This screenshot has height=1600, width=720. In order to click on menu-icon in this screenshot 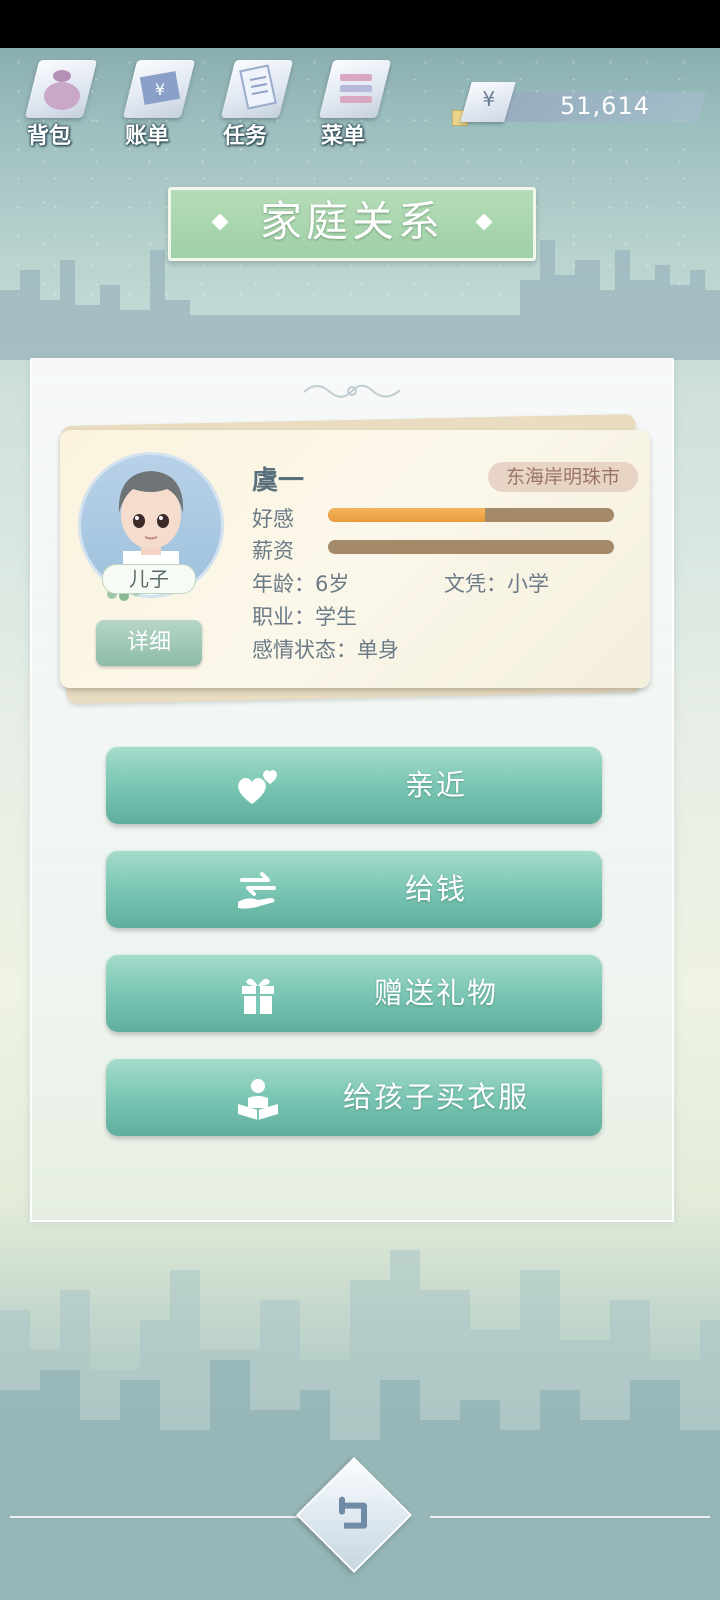, I will do `click(356, 88)`.